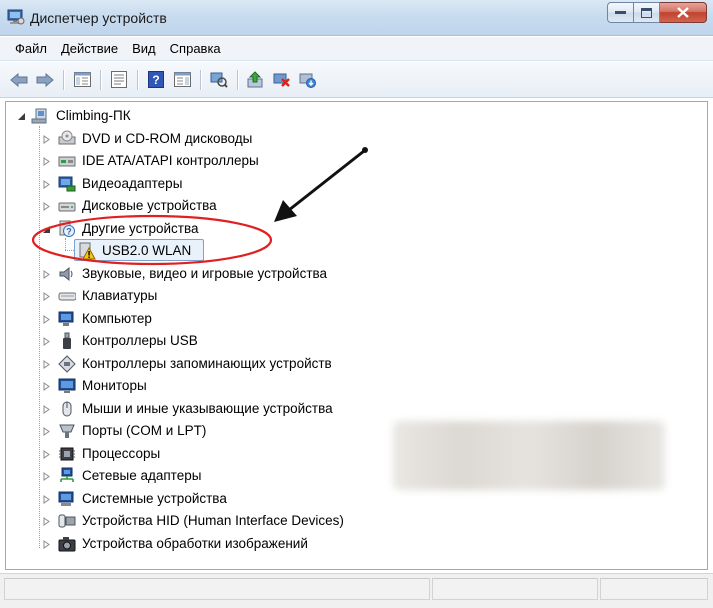  What do you see at coordinates (195, 48) in the screenshot?
I see `menu-help: Справка` at bounding box center [195, 48].